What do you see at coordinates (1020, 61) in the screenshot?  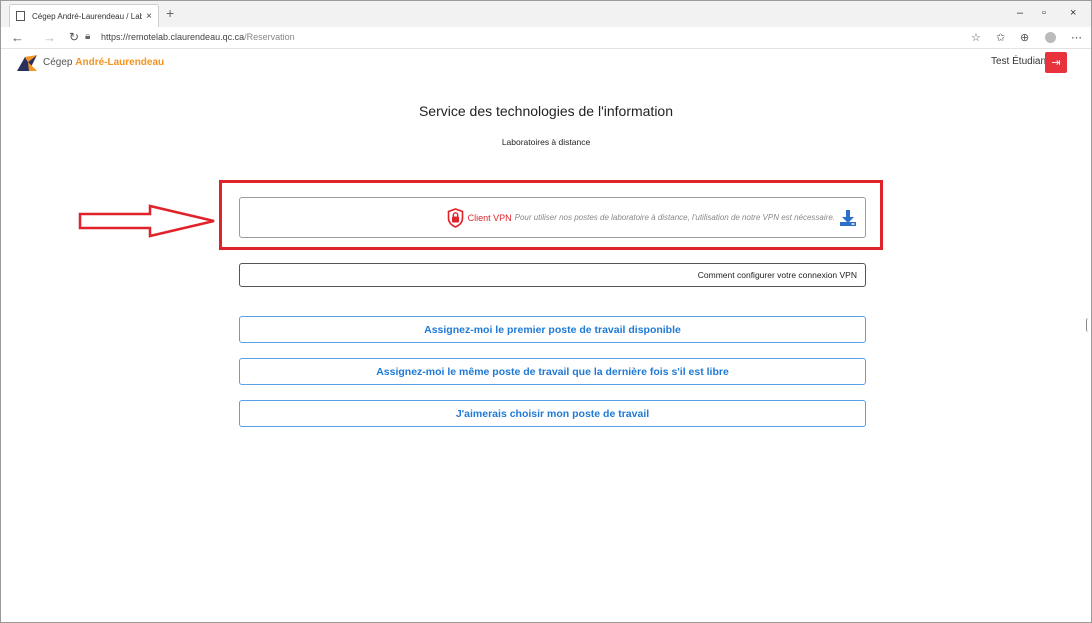 I see `user-name: Test Étudiant` at bounding box center [1020, 61].